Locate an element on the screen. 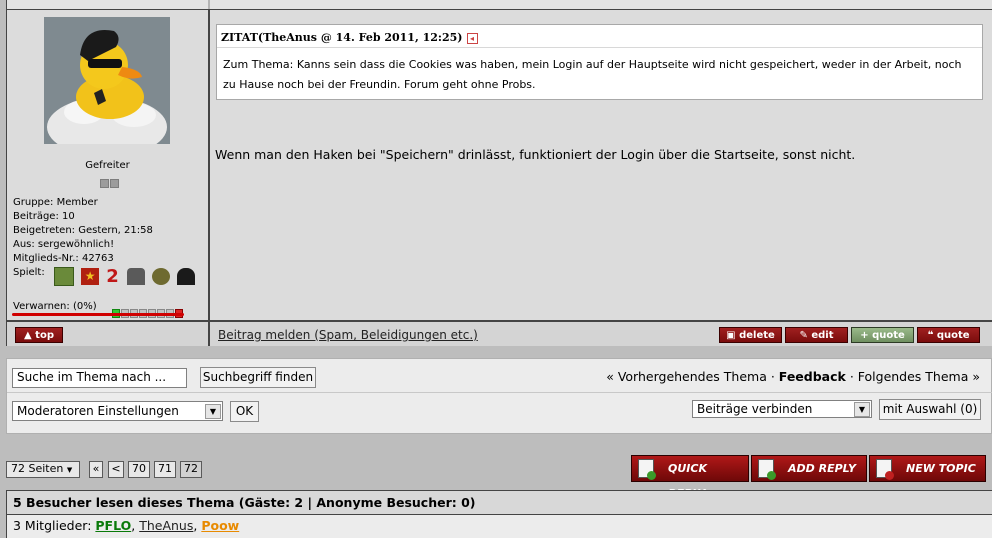  next-topic-link: Folgendes Thema » is located at coordinates (919, 376).